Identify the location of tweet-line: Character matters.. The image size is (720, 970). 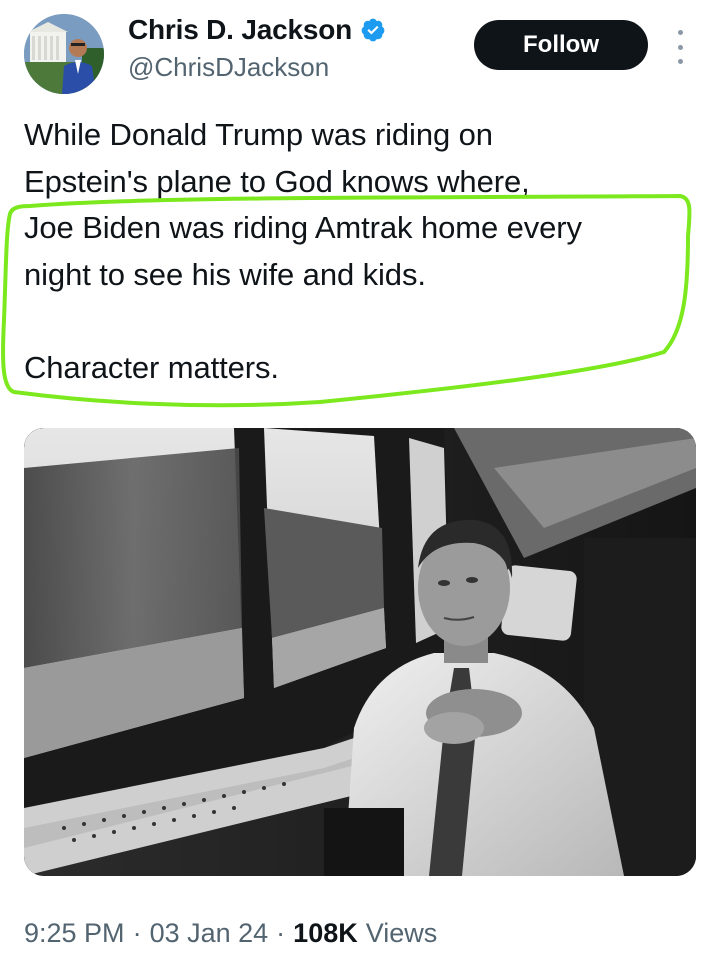
(151, 367).